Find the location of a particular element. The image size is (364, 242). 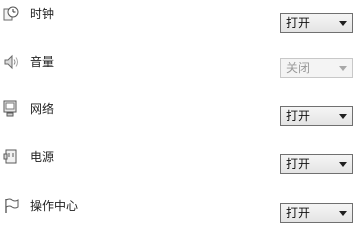

network-icon is located at coordinates (11, 109).